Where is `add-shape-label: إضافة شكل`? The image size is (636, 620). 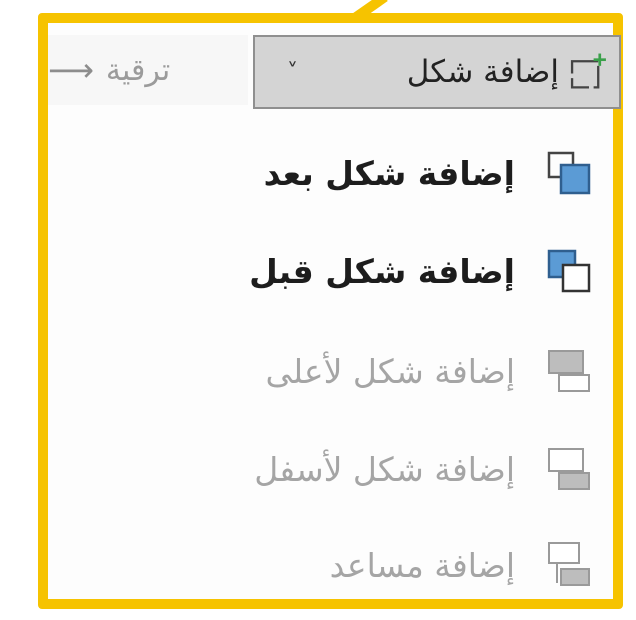 add-shape-label: إضافة شكل is located at coordinates (482, 72).